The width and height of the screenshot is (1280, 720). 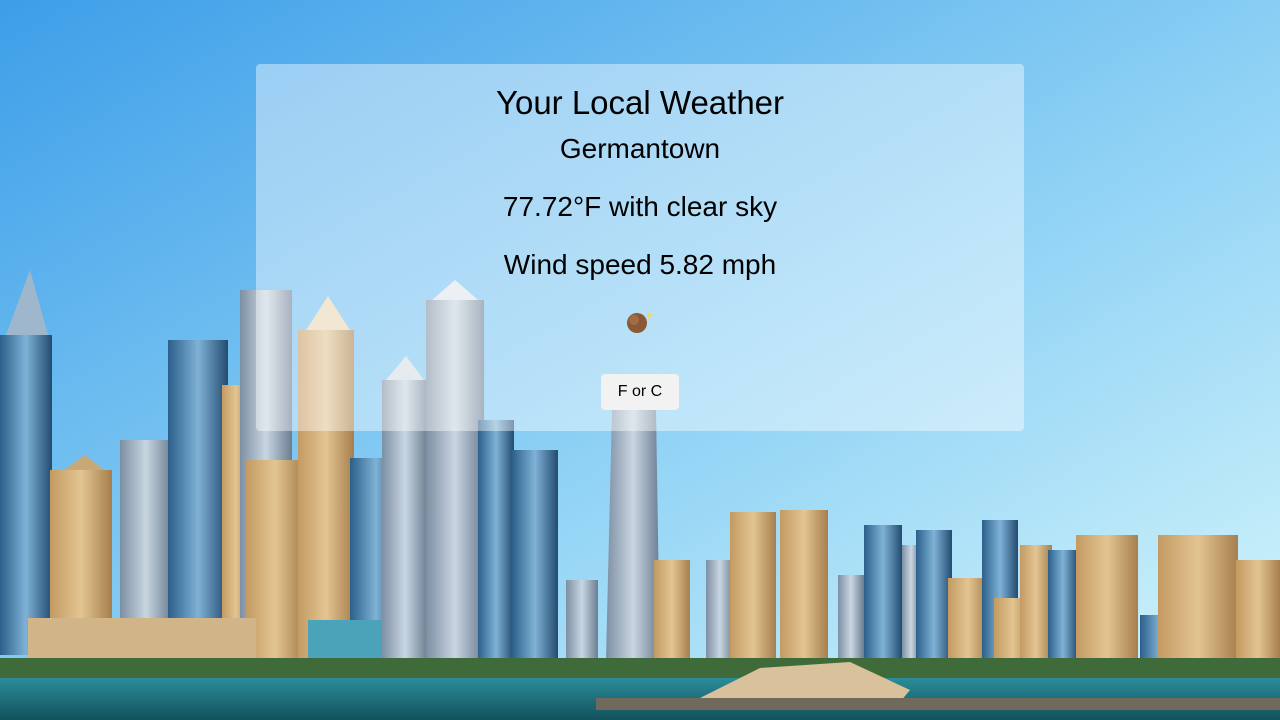 I want to click on clear-sky-icon, so click(x=640, y=321).